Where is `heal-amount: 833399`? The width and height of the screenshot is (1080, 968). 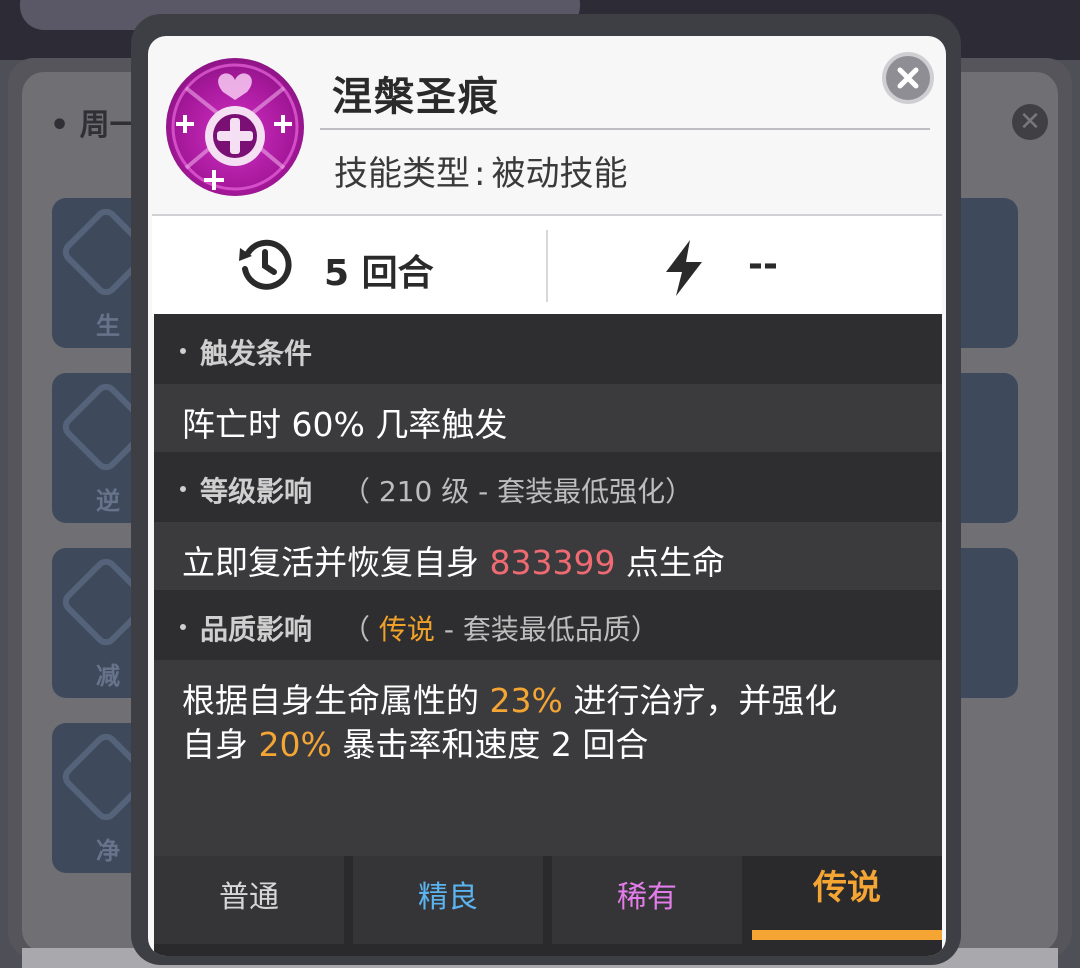 heal-amount: 833399 is located at coordinates (552, 562).